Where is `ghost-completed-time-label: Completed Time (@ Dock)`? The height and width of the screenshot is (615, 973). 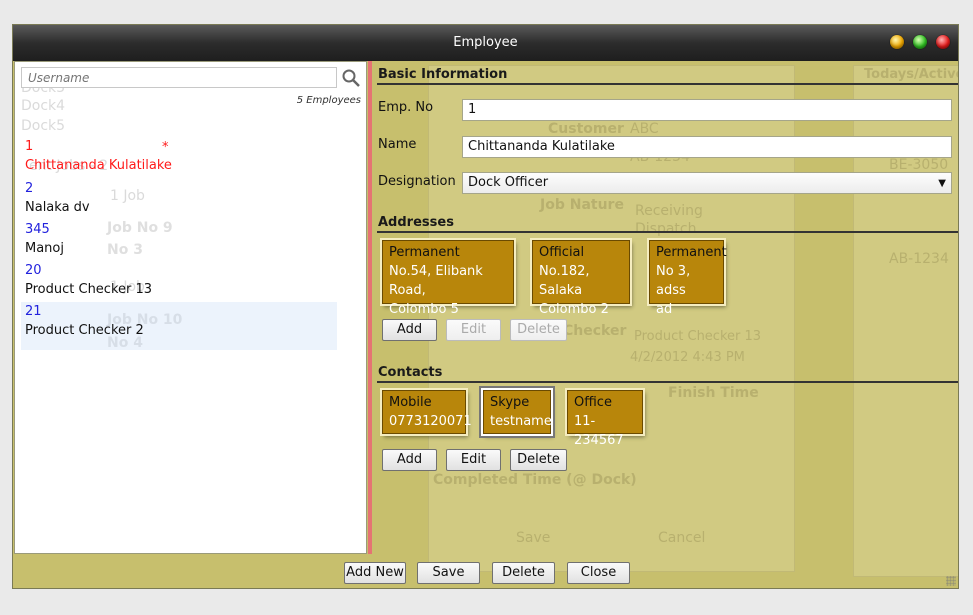
ghost-completed-time-label: Completed Time (@ Dock) is located at coordinates (535, 480).